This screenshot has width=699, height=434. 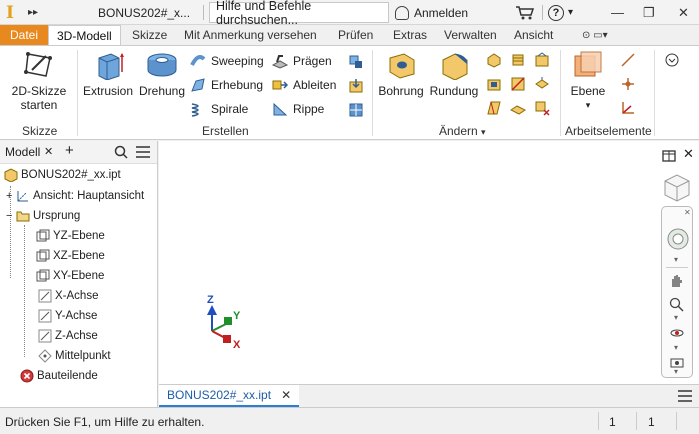 What do you see at coordinates (226, 85) in the screenshot?
I see `loft-button: Erhebung` at bounding box center [226, 85].